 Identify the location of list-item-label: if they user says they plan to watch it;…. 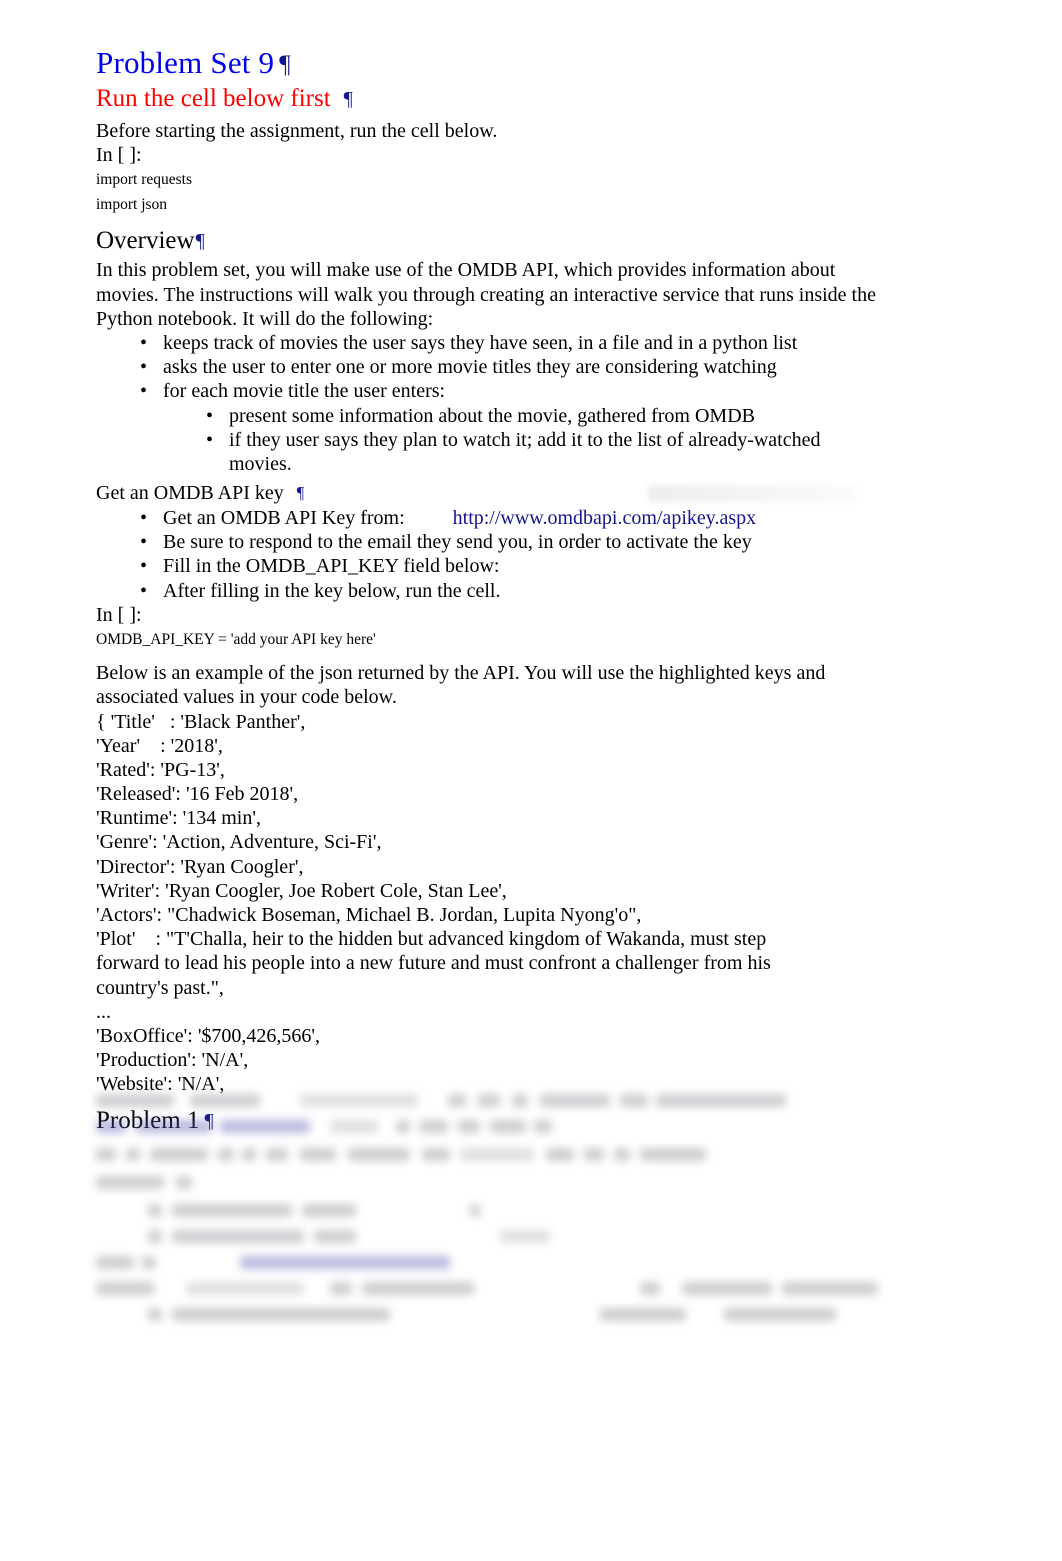
(525, 451).